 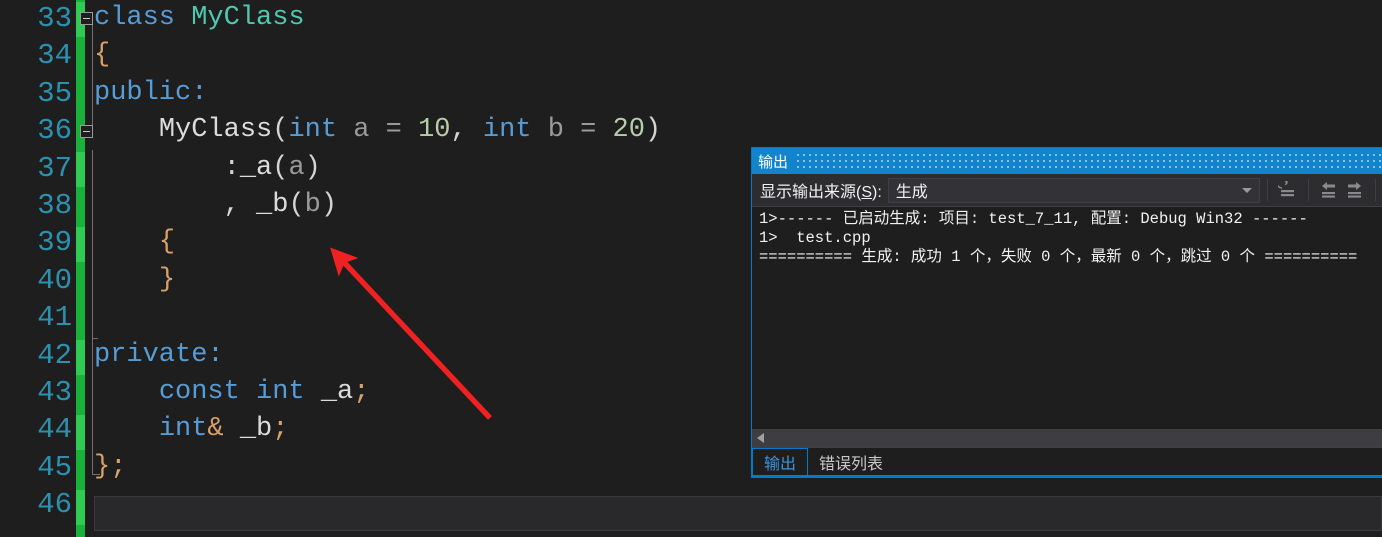 What do you see at coordinates (54, 56) in the screenshot?
I see `line-number: 34` at bounding box center [54, 56].